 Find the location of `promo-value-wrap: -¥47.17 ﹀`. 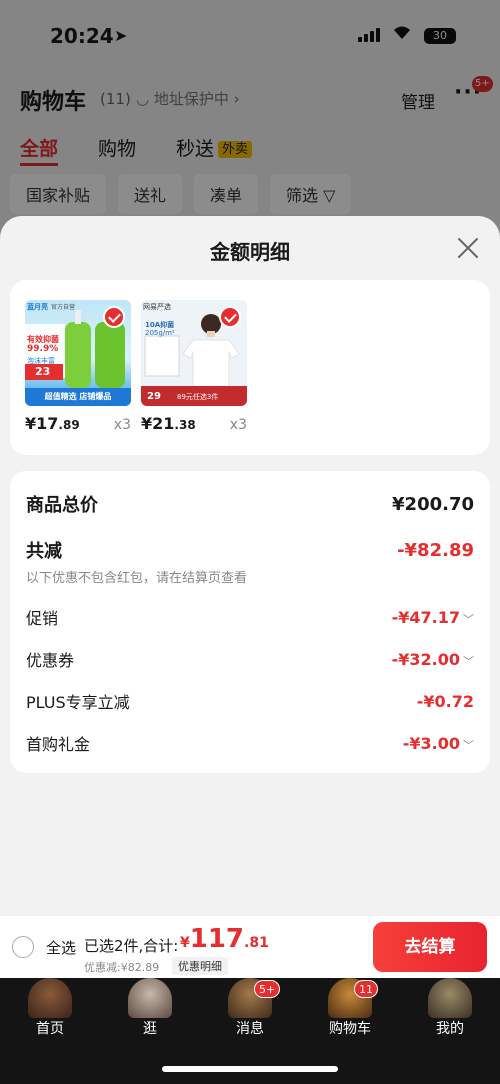

promo-value-wrap: -¥47.17 ﹀ is located at coordinates (433, 617).